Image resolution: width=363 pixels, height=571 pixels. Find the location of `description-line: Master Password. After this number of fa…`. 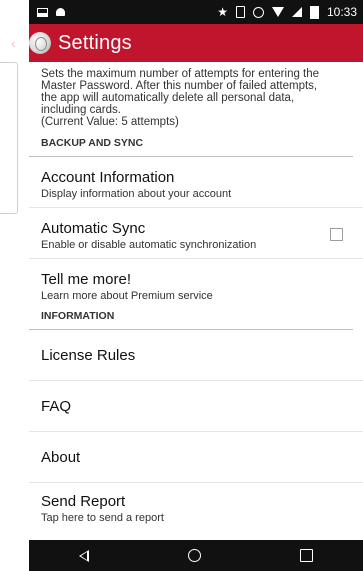

description-line: Master Password. After this number of fa… is located at coordinates (179, 86).